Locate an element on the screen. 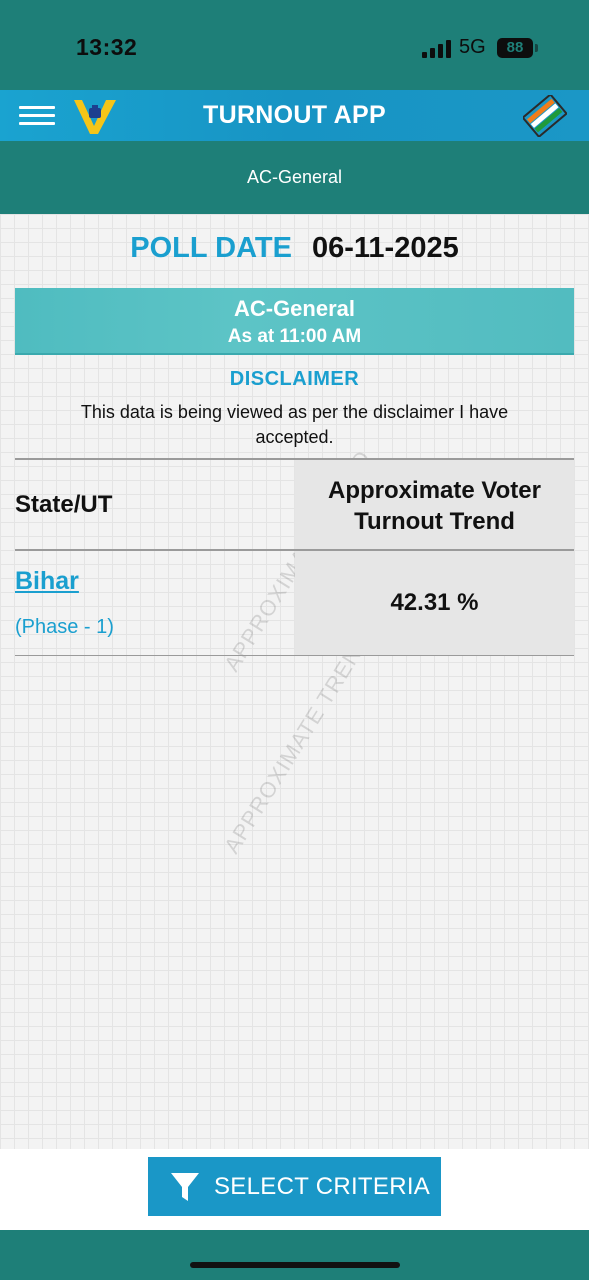 This screenshot has height=1280, width=589. turnout-value: 42.31 % is located at coordinates (434, 603).